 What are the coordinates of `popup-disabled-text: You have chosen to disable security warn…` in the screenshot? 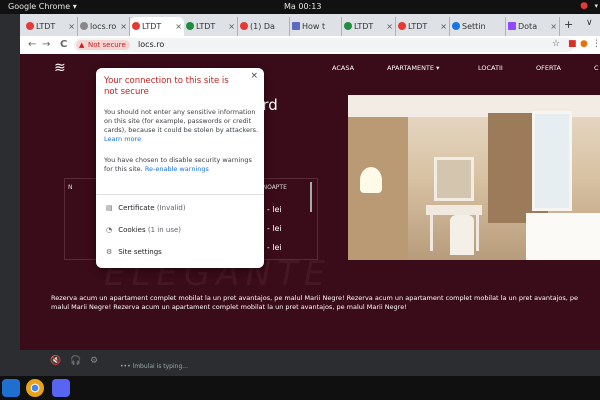 It's located at (182, 165).